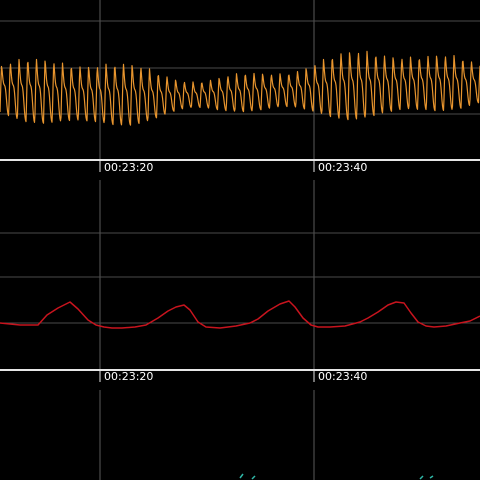 The image size is (480, 480). I want to click on third-grid, so click(207, 435).